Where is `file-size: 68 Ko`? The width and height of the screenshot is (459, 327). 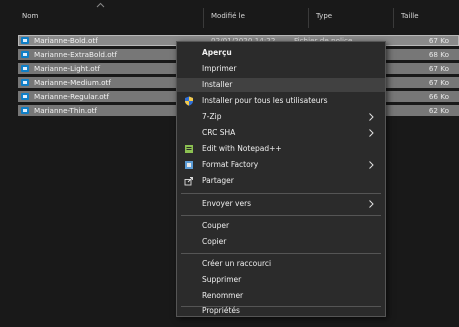
file-size: 68 Ko is located at coordinates (438, 54).